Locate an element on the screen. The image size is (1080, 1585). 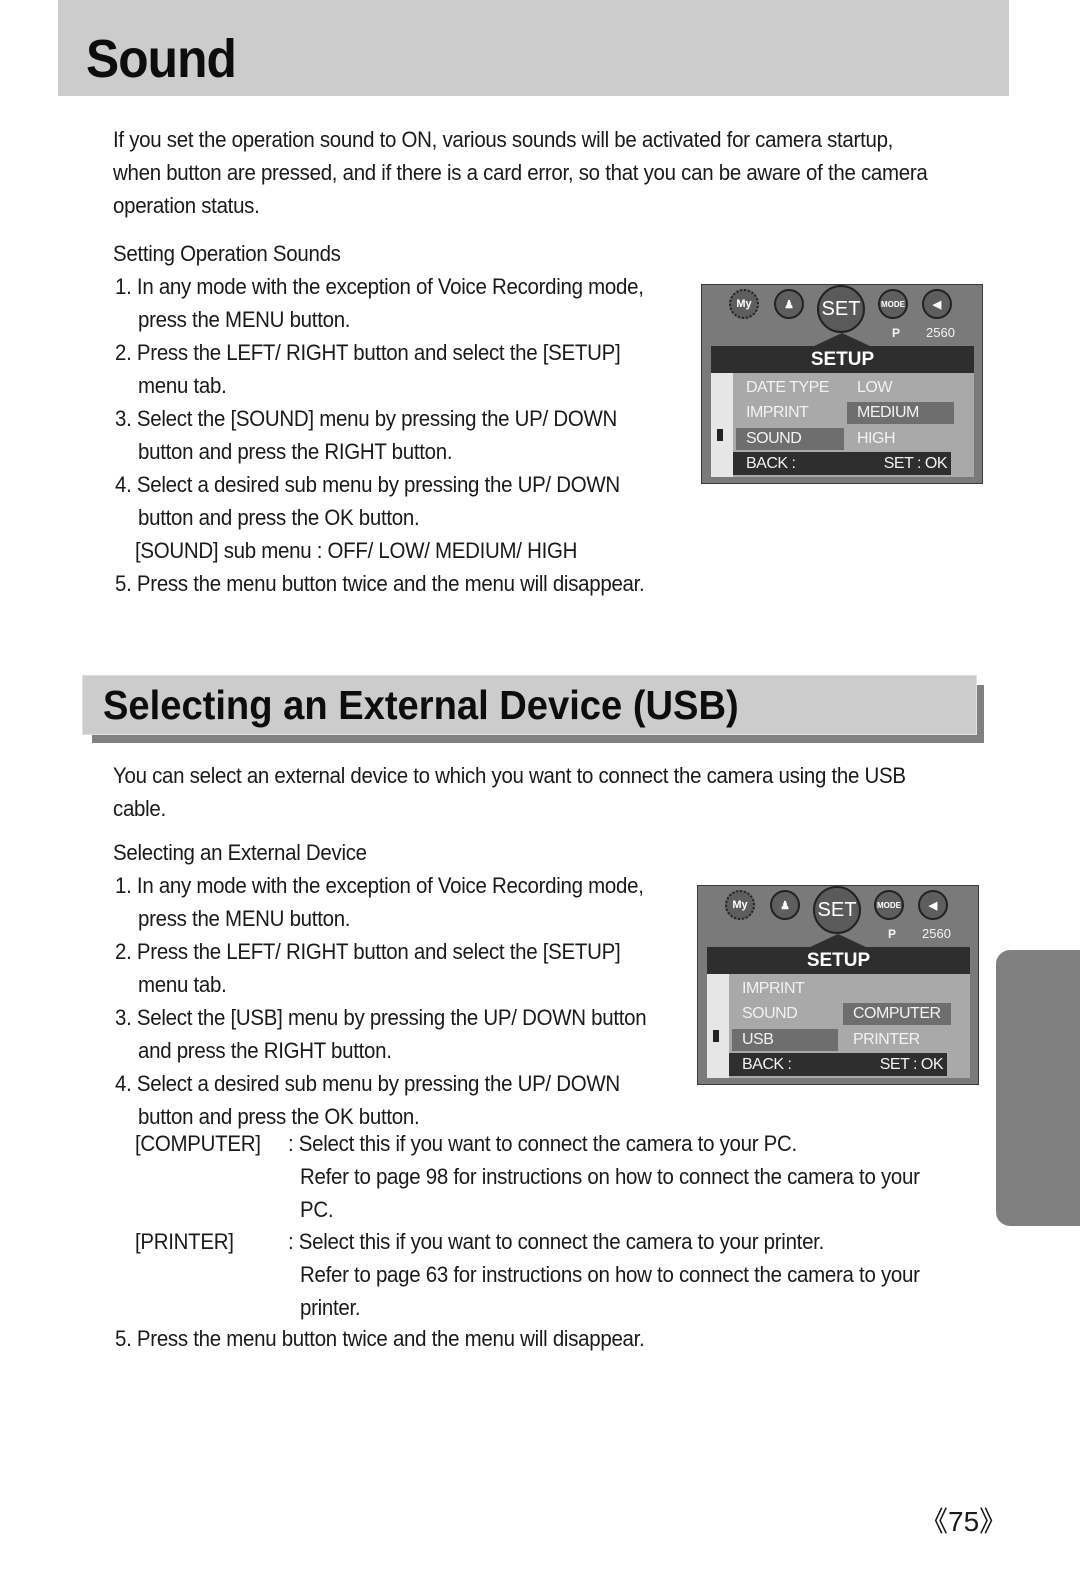
page-title-band: Sound is located at coordinates (533, 48).